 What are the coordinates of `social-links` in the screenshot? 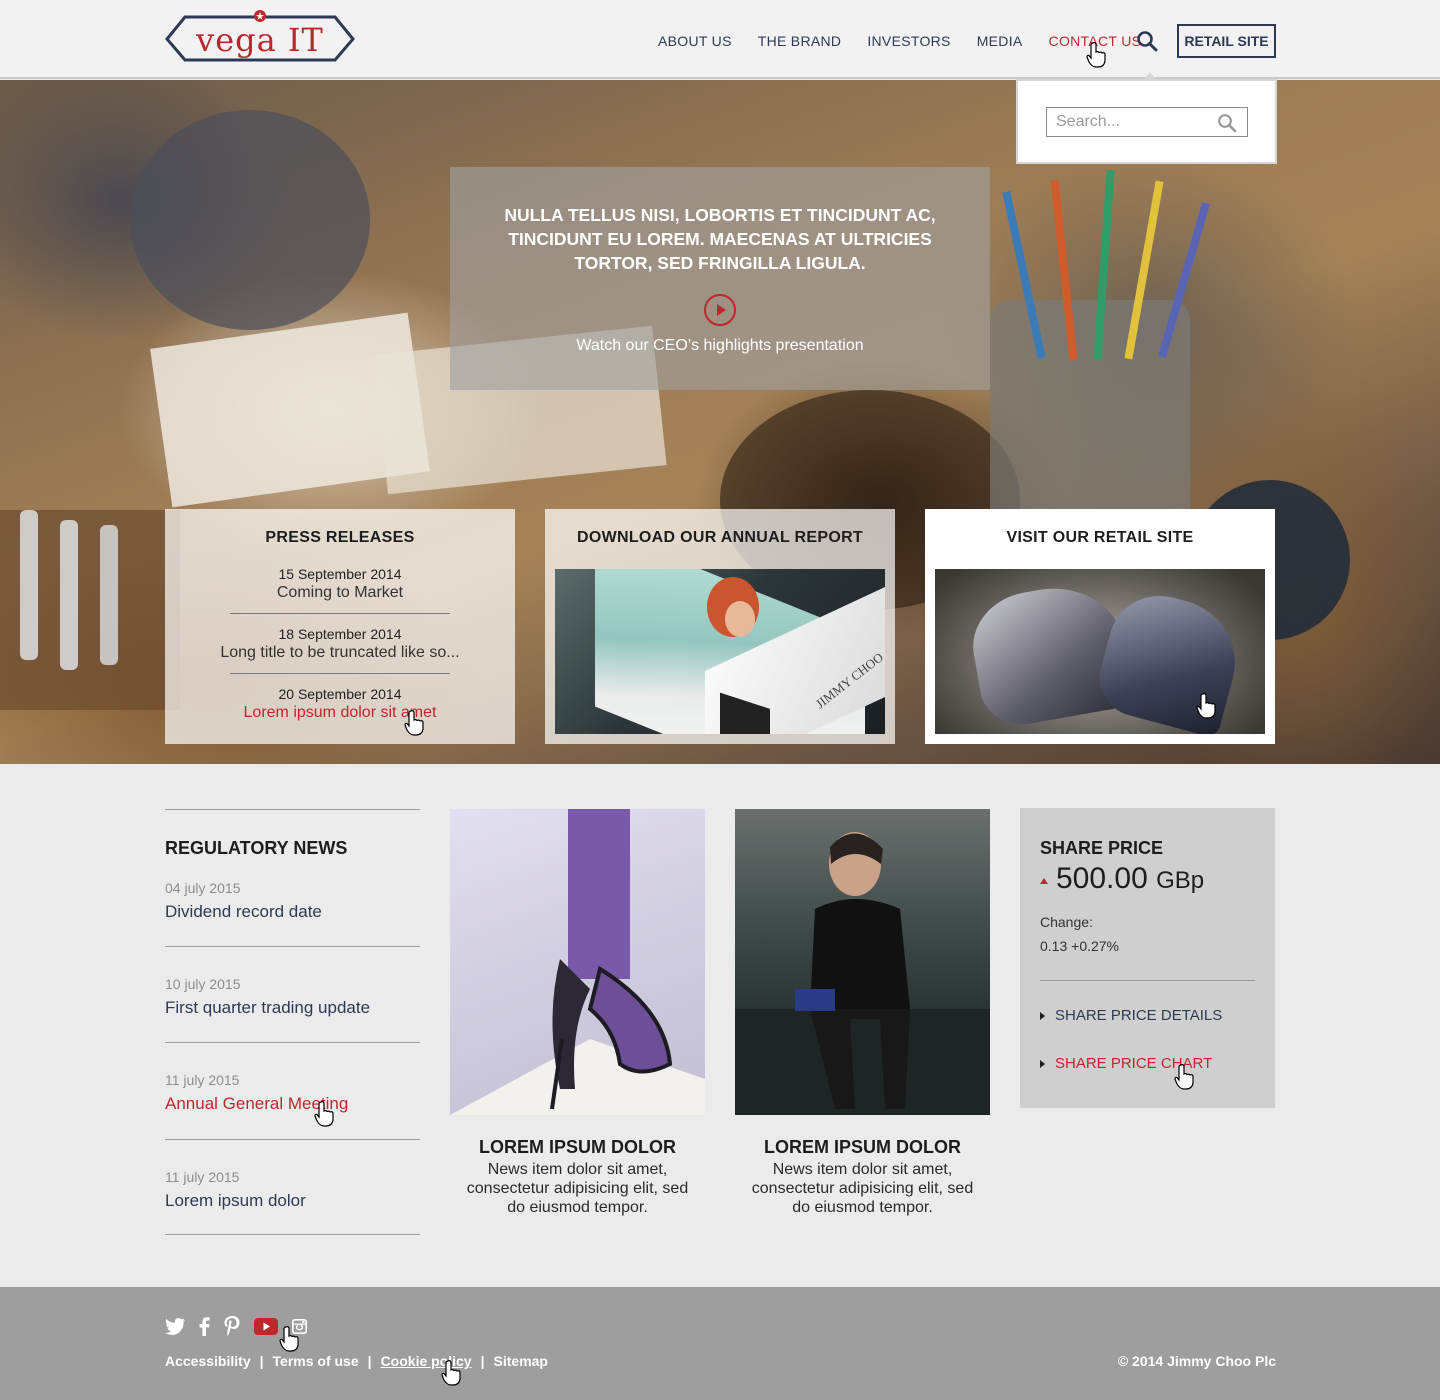 It's located at (243, 1328).